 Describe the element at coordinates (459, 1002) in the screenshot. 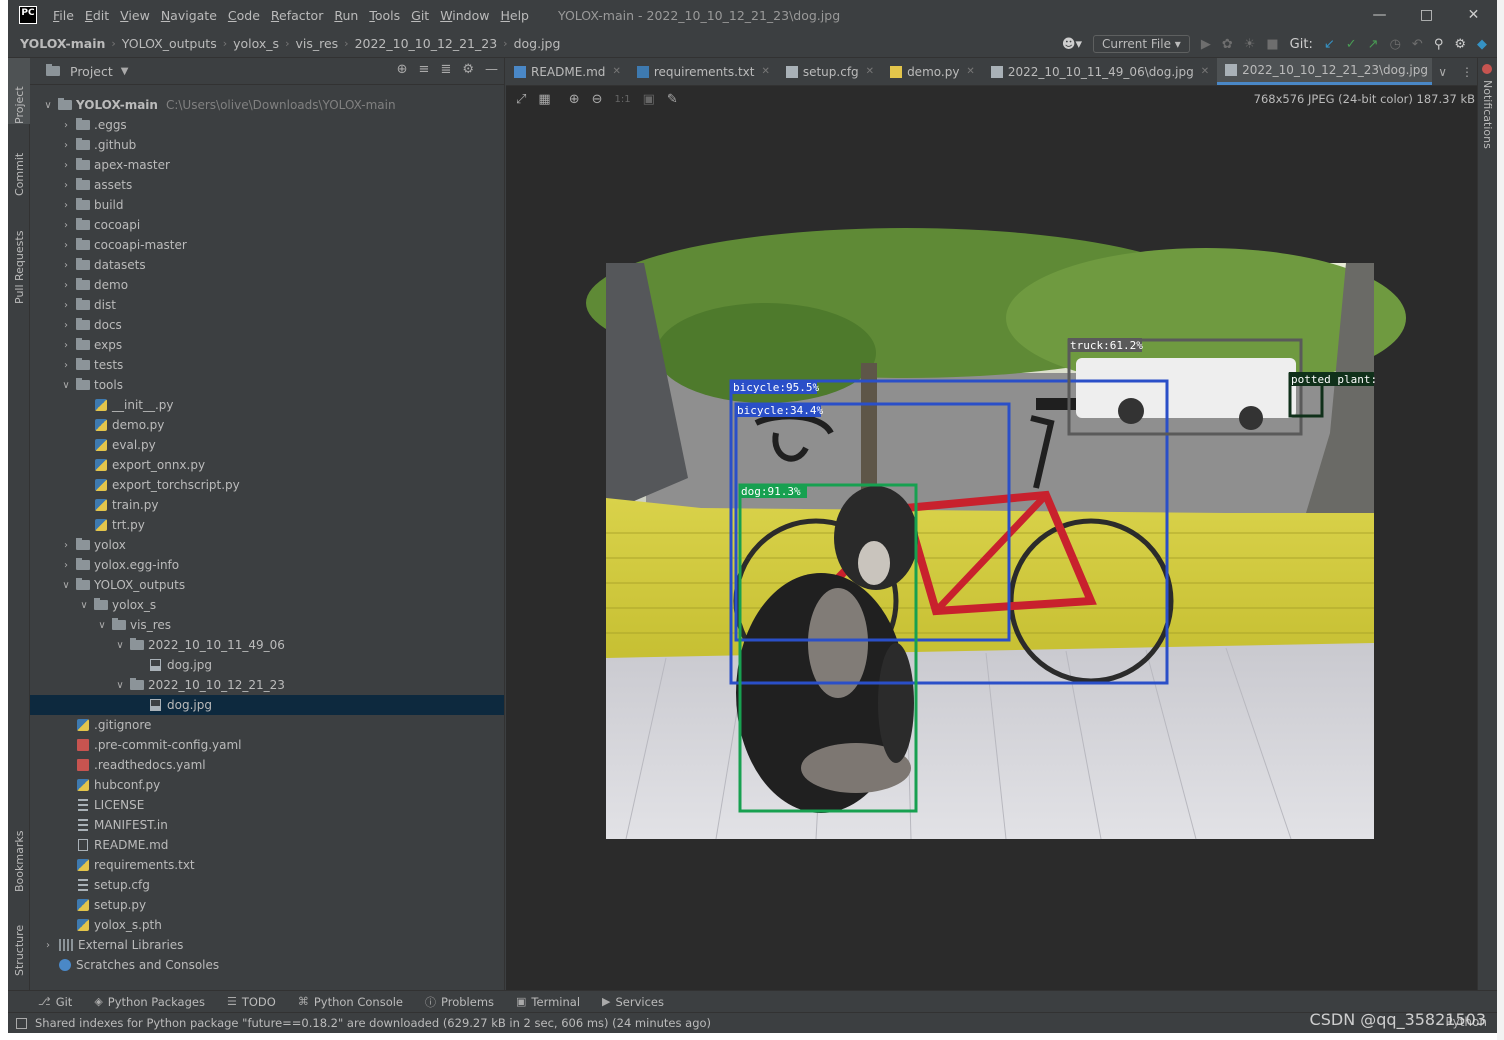

I see `tool-window-problems: ⓘ Problems` at that location.